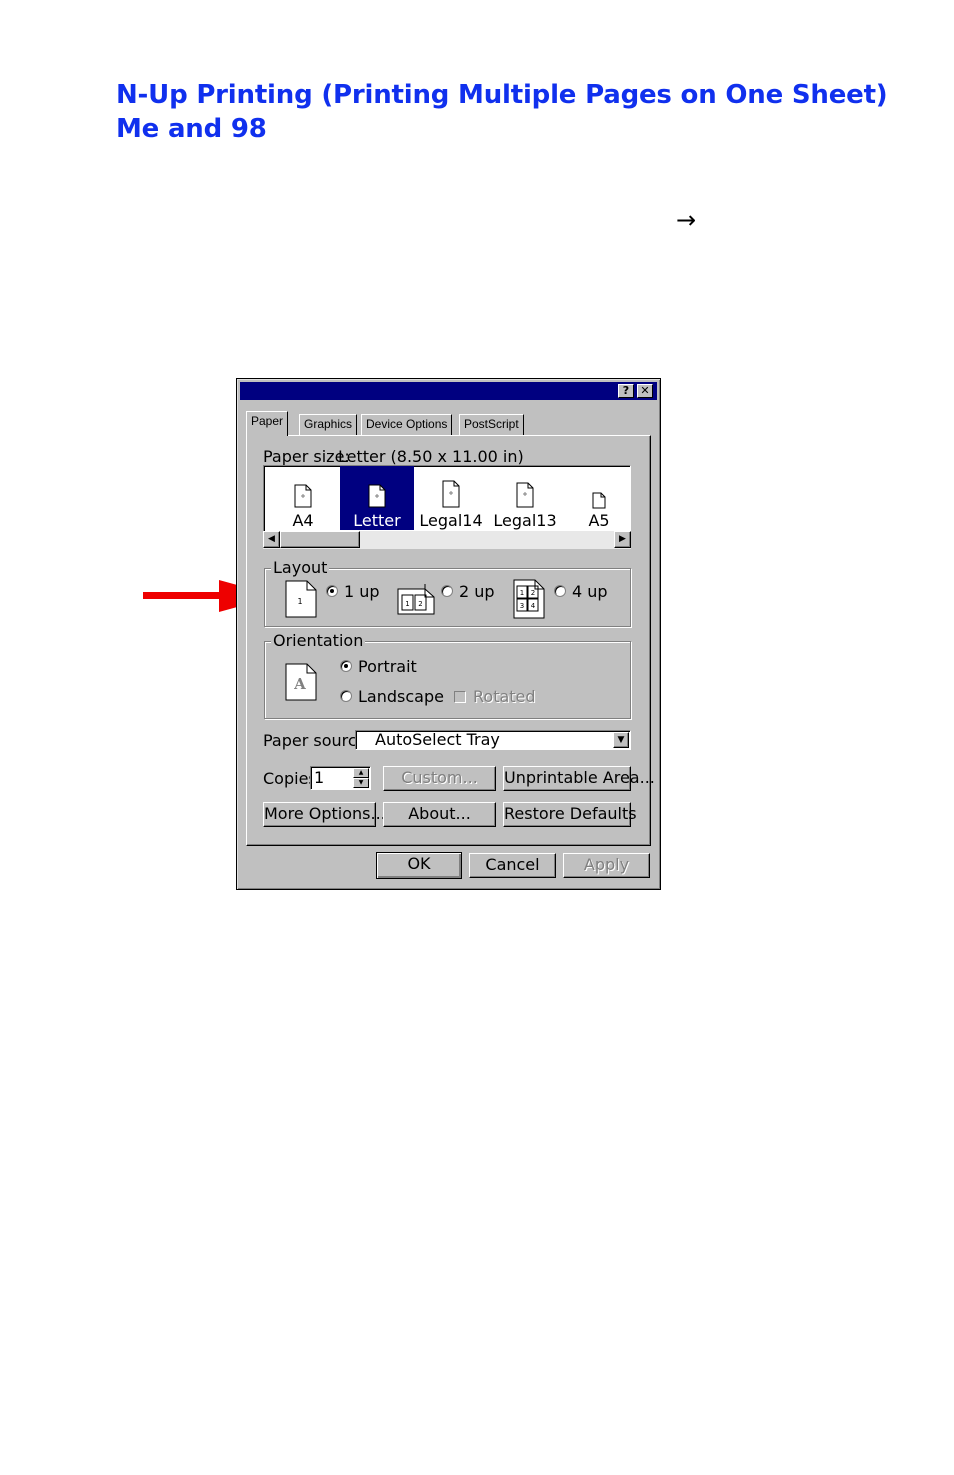  Describe the element at coordinates (306, 456) in the screenshot. I see `paper-size-label: Paper size:` at that location.